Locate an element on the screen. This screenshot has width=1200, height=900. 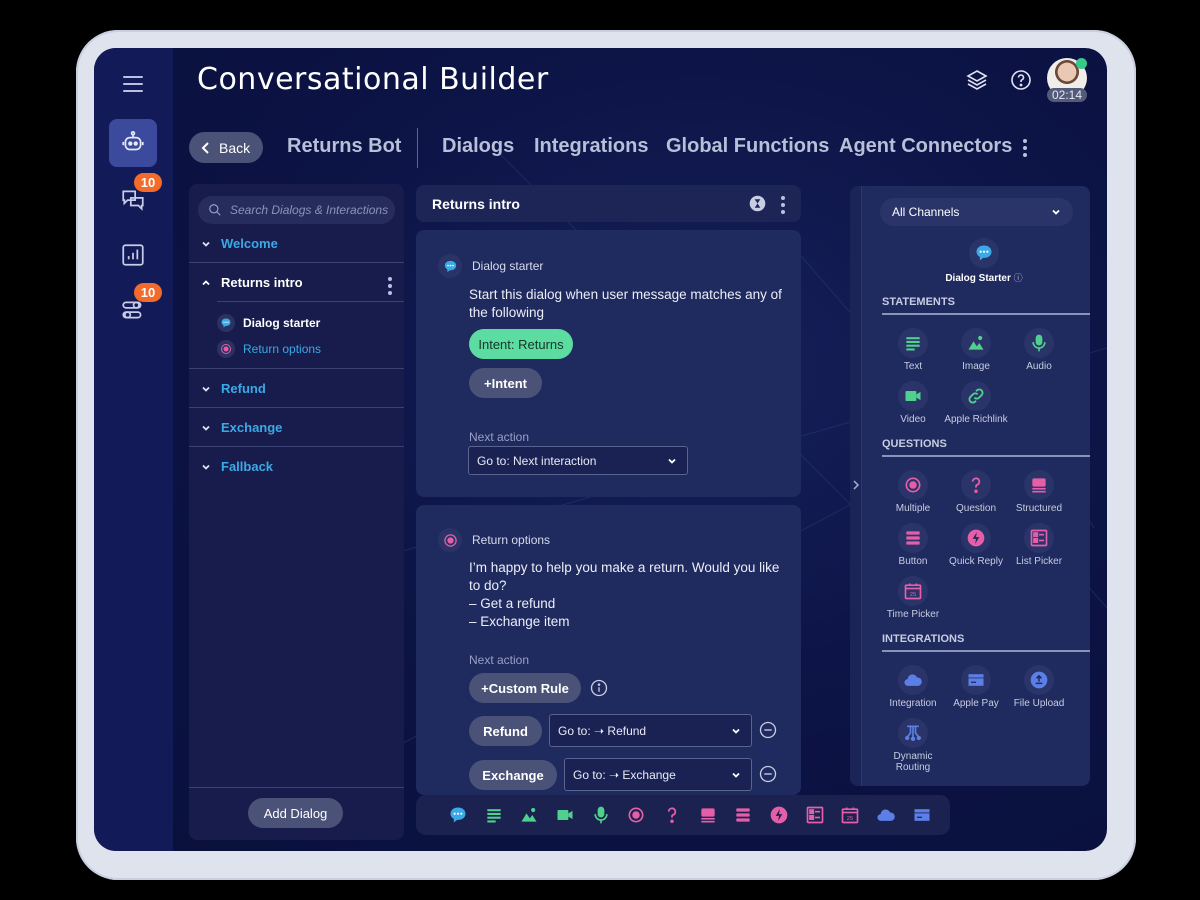
palette-question: Question is located at coordinates (976, 492).